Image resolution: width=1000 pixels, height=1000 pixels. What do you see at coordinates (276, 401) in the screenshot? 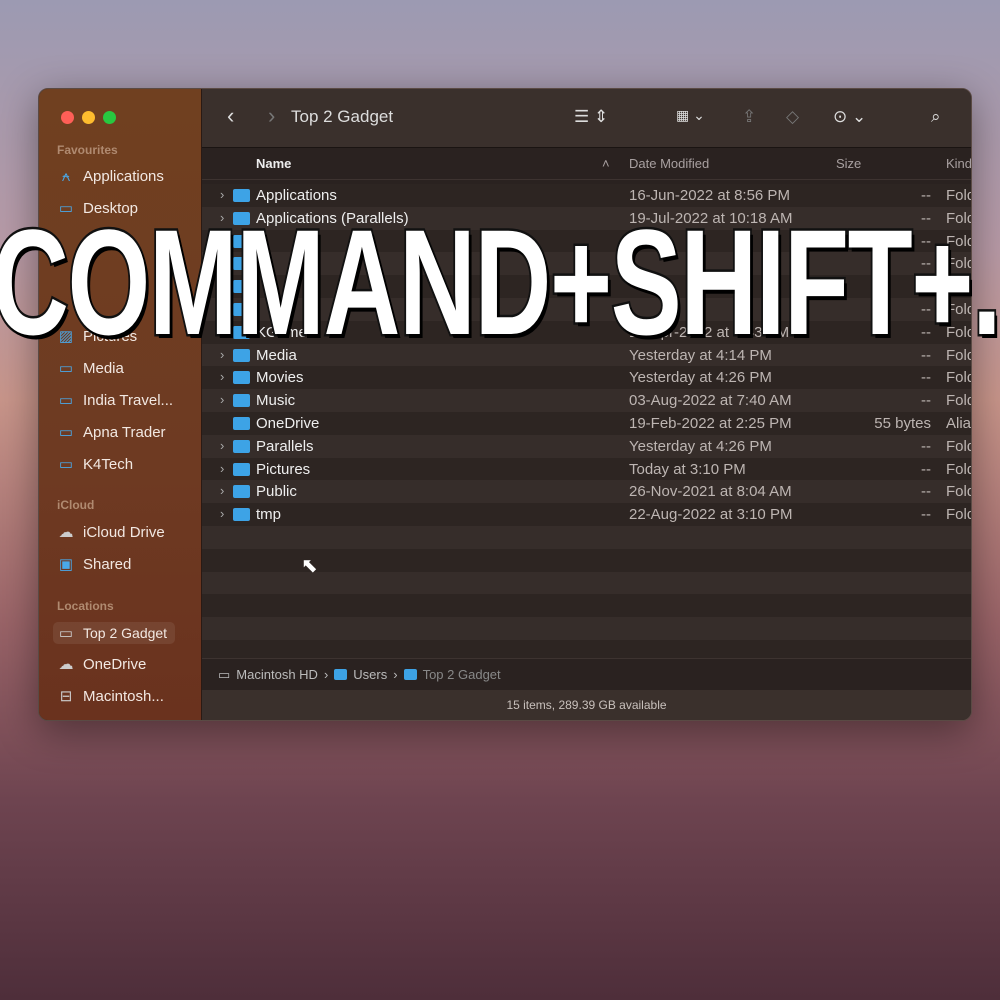
I see `file-name: Music` at bounding box center [276, 401].